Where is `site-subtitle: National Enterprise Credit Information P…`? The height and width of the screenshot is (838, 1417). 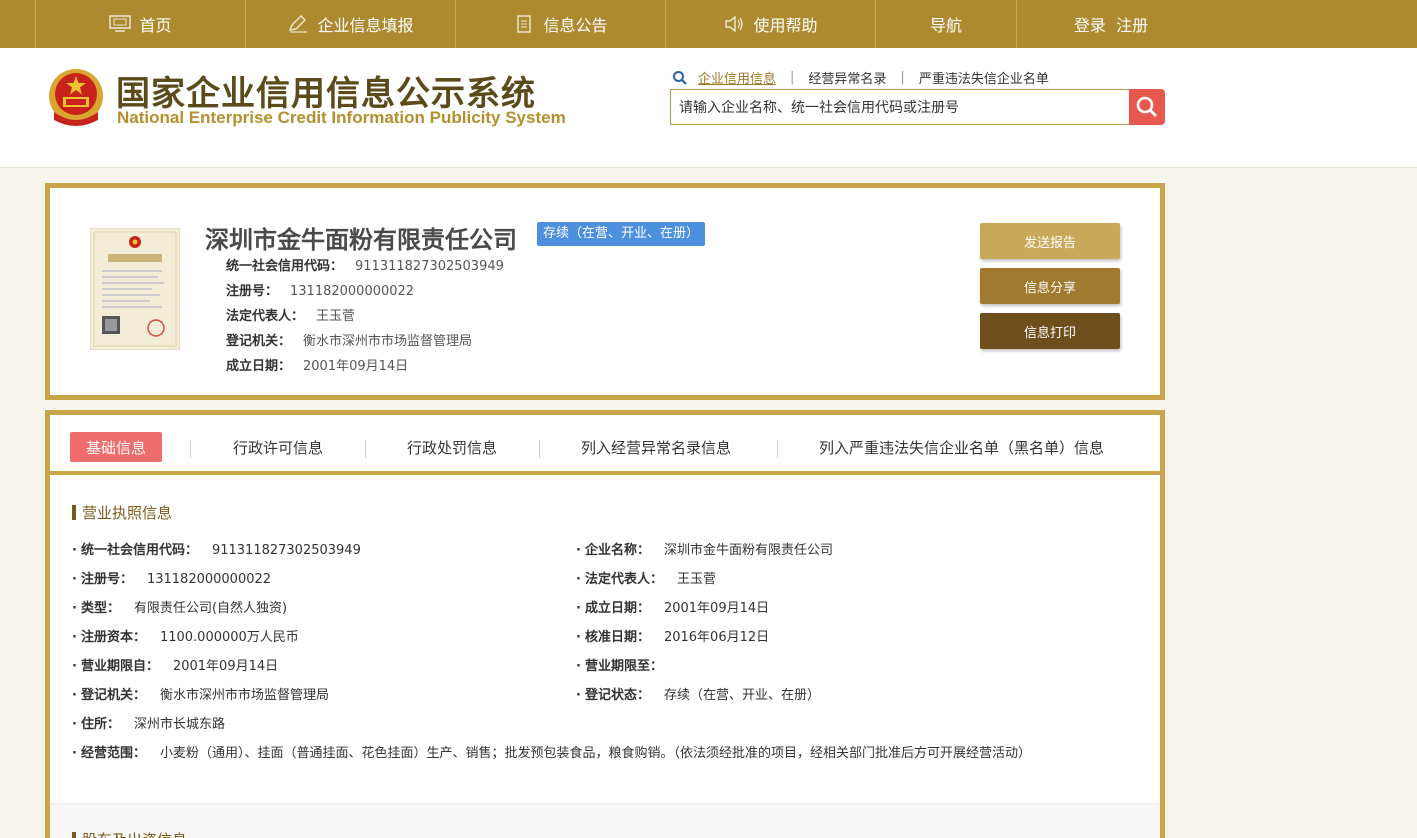
site-subtitle: National Enterprise Credit Information P… is located at coordinates (341, 117).